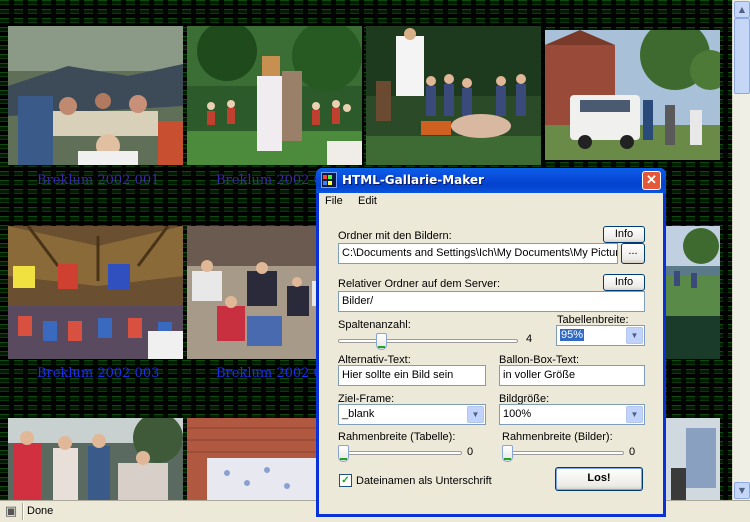 The image size is (750, 522). Describe the element at coordinates (742, 9) in the screenshot. I see `scroll-up-icon: ▲` at that location.